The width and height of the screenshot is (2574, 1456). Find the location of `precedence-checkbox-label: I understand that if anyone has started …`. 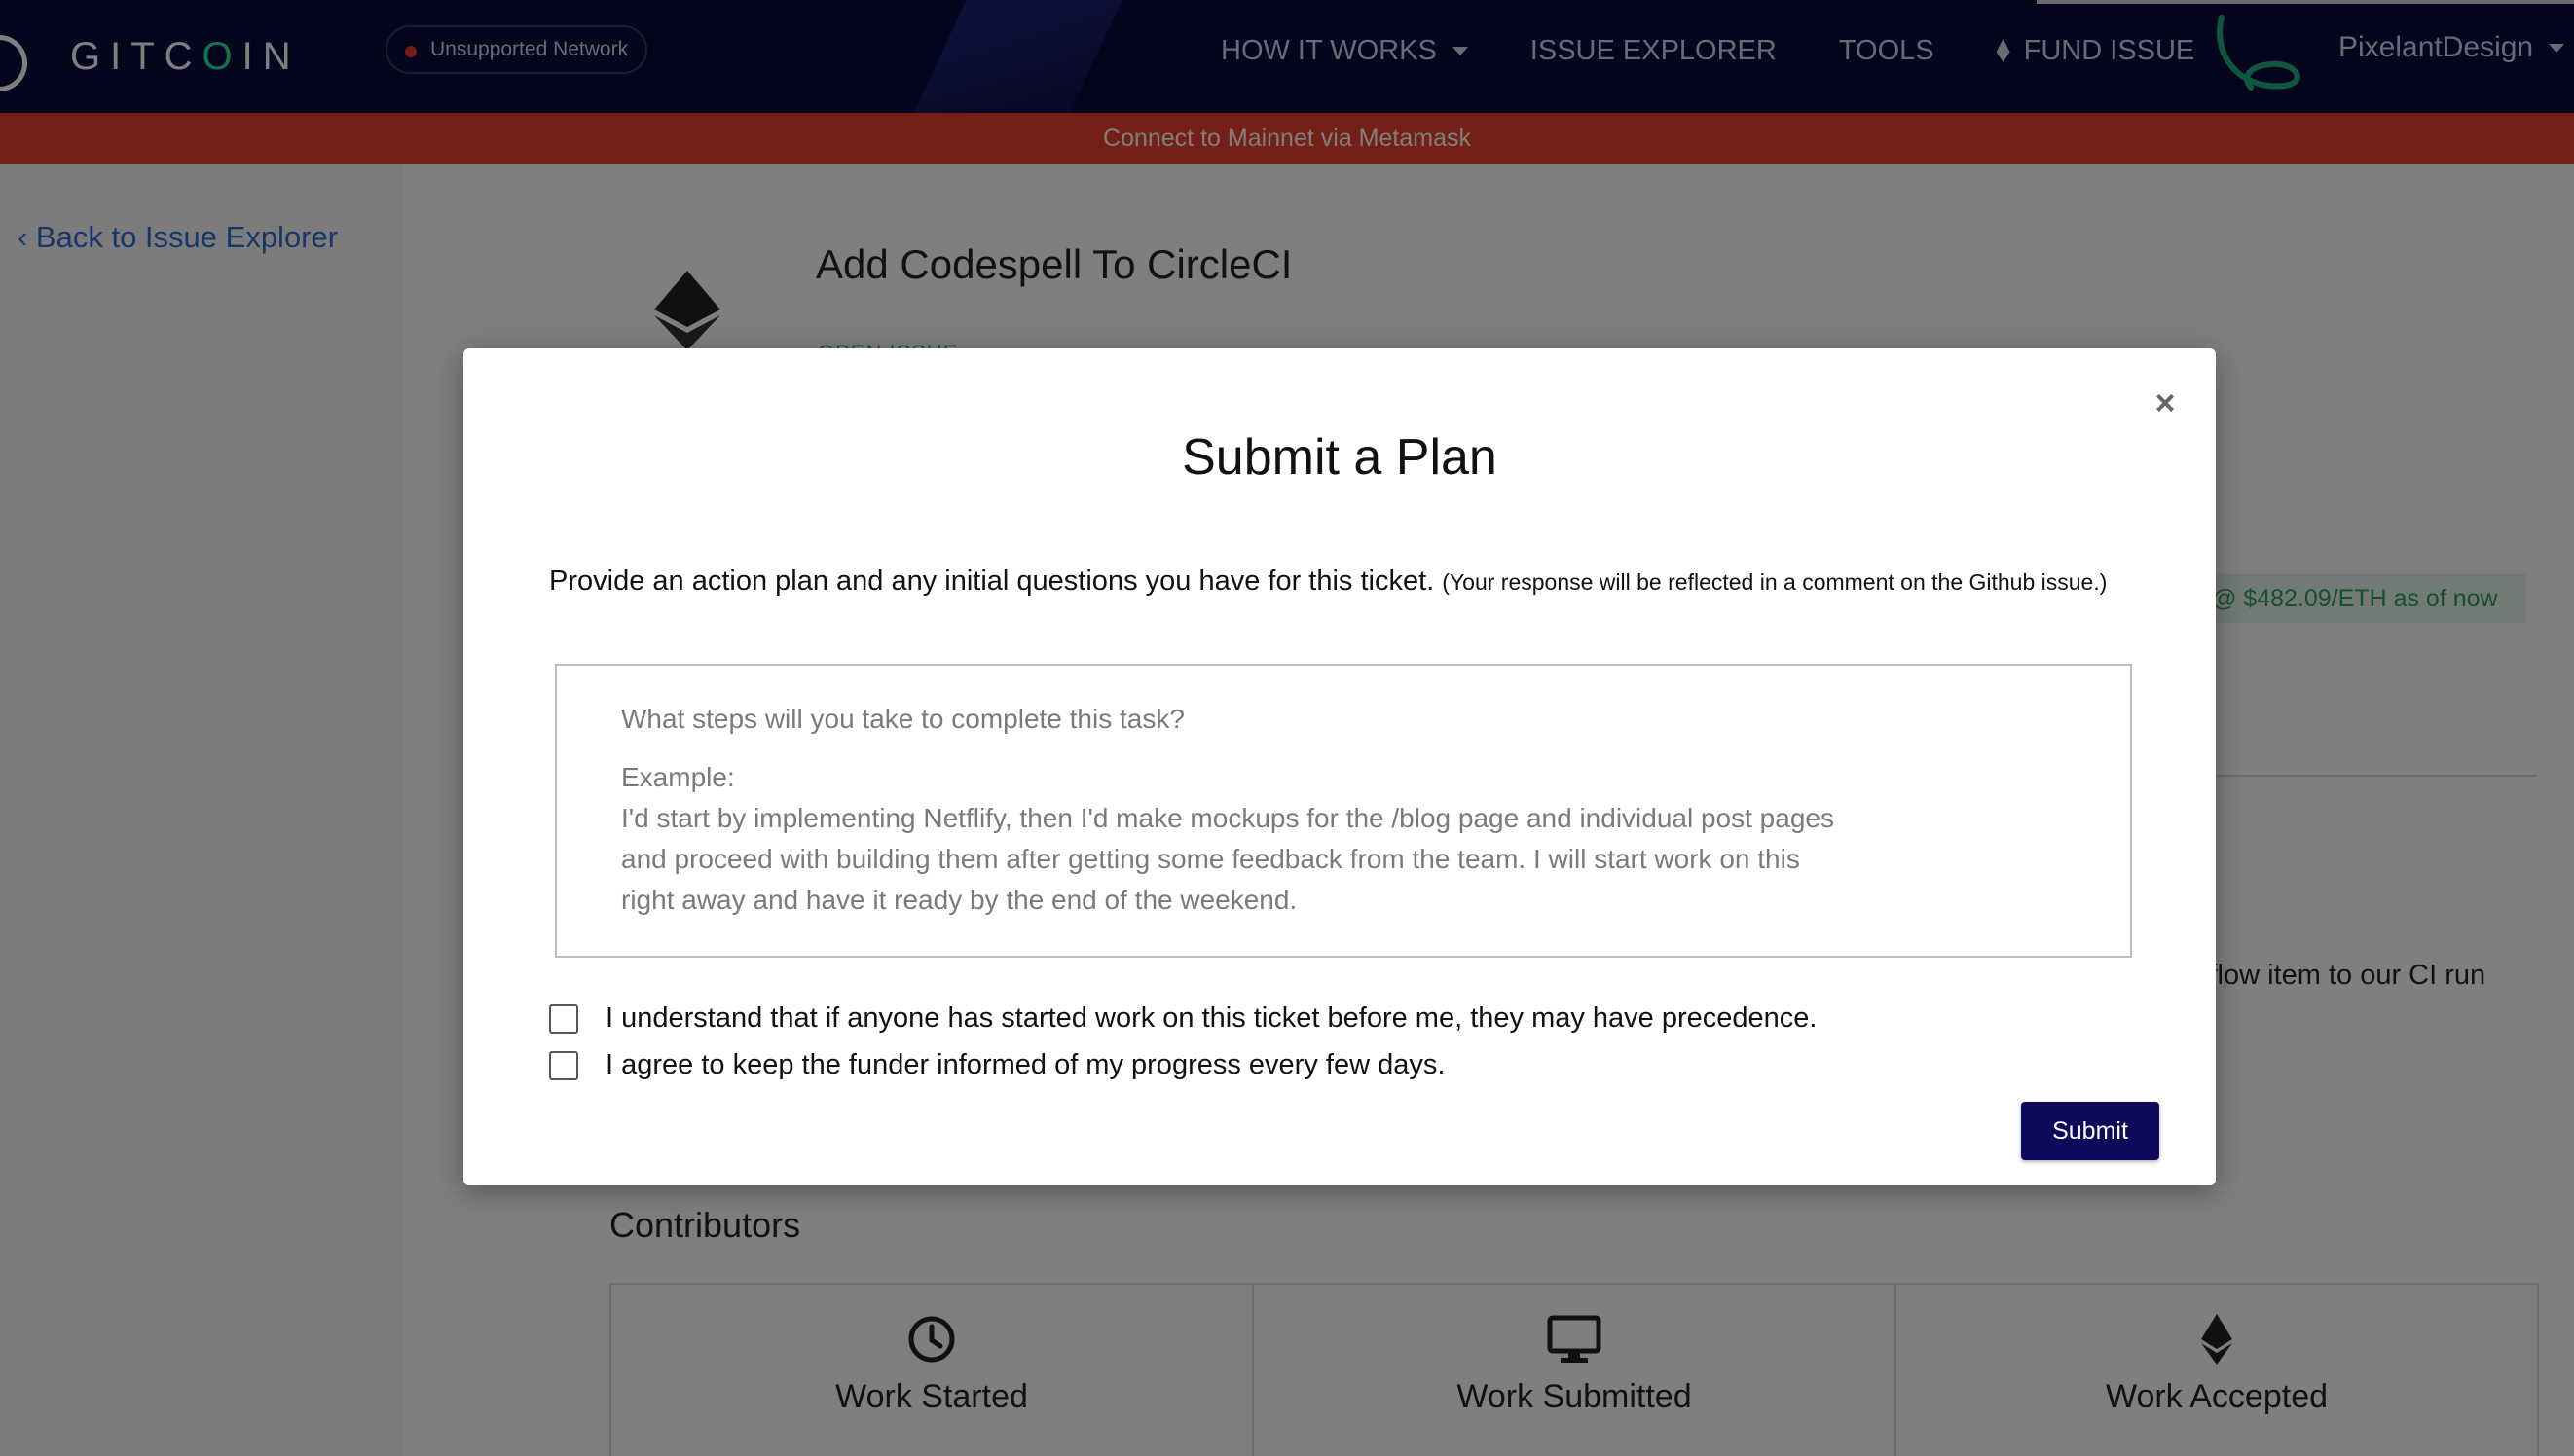

precedence-checkbox-label: I understand that if anyone has started … is located at coordinates (1211, 1018).